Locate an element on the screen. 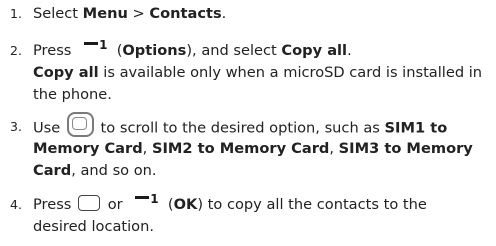 The height and width of the screenshot is (246, 496). menu-term: Menu is located at coordinates (105, 13).